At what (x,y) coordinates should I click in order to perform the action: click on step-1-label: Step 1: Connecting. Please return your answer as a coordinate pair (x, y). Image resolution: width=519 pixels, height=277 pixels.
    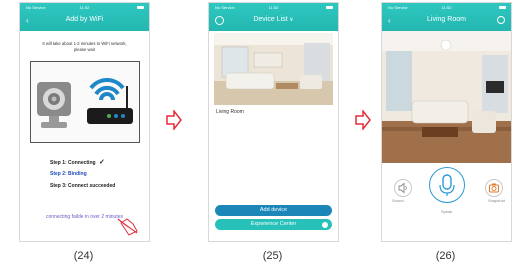
    Looking at the image, I should click on (73, 163).